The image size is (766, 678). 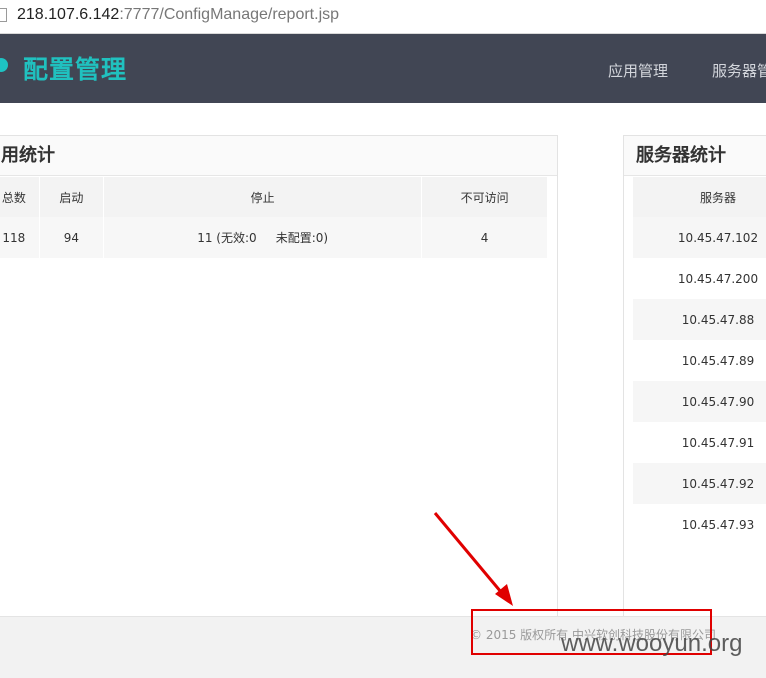 I want to click on col-stopped: 停止, so click(x=263, y=197).